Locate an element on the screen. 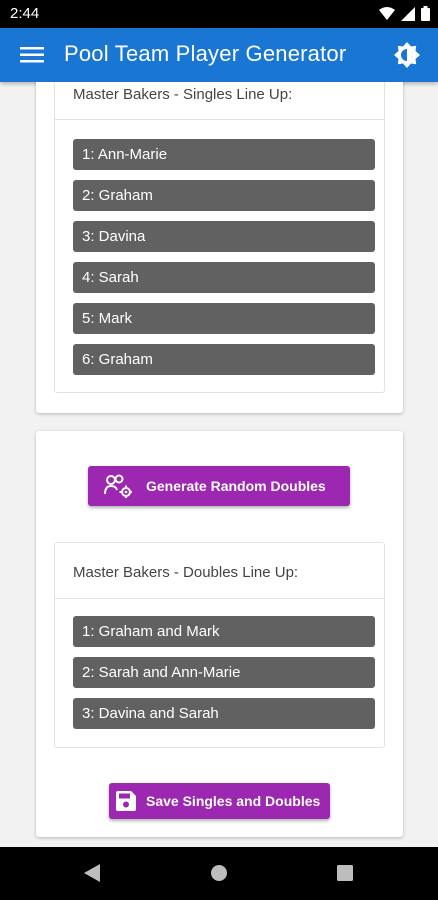 The width and height of the screenshot is (438, 900). status-time: 2:44 is located at coordinates (25, 13).